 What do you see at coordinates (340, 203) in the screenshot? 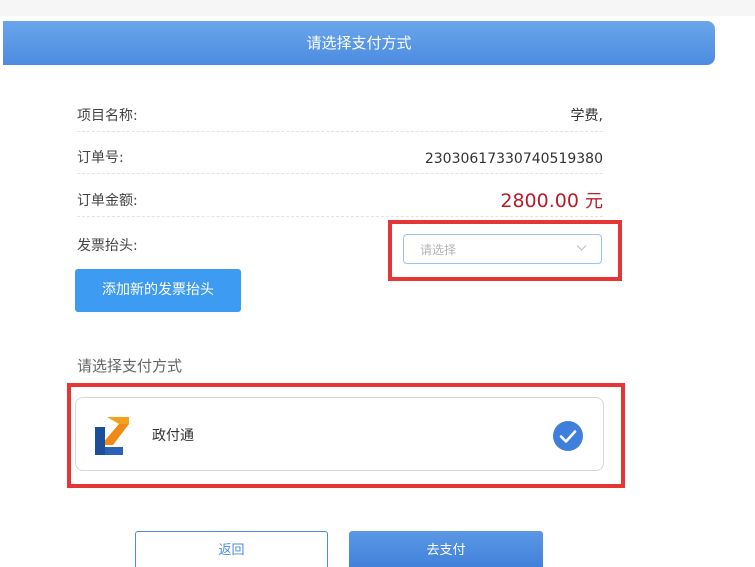
I see `order-amount-row: 订单金额: 2800.00 元` at bounding box center [340, 203].